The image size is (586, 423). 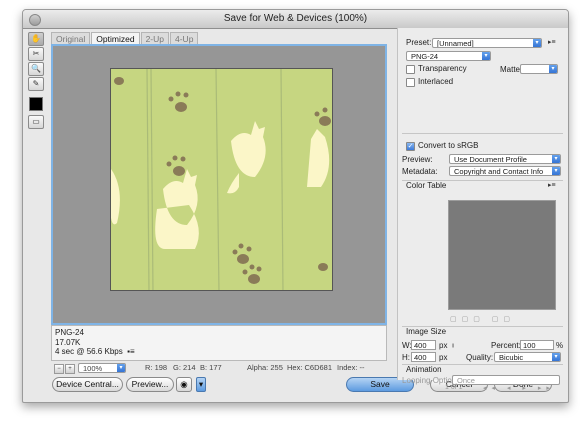 I want to click on width-input: 400, so click(x=423, y=345).